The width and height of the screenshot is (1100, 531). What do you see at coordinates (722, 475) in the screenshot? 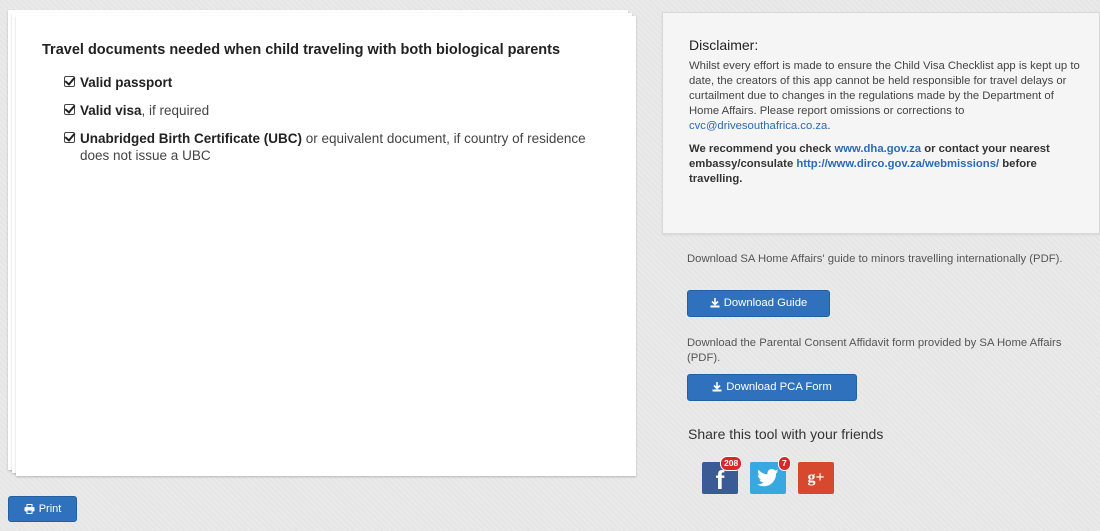
I see `facebook-share-button: f 208` at bounding box center [722, 475].